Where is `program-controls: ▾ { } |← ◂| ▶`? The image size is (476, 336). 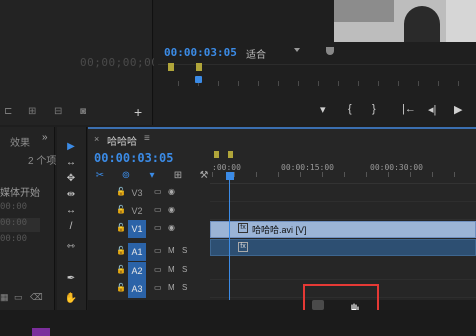 program-controls: ▾ { } |← ◂| ▶ is located at coordinates (317, 112).